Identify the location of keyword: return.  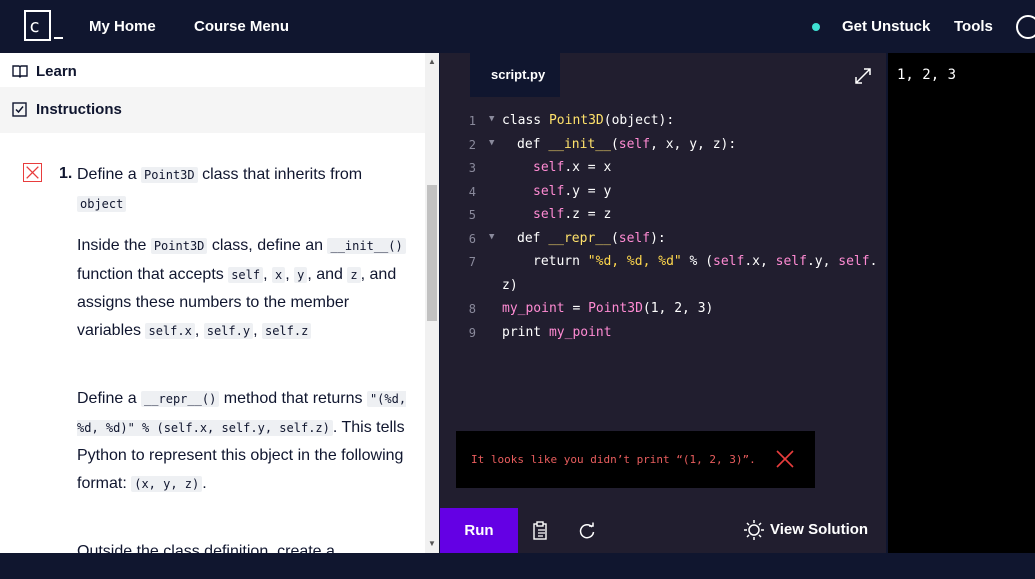
(560, 261).